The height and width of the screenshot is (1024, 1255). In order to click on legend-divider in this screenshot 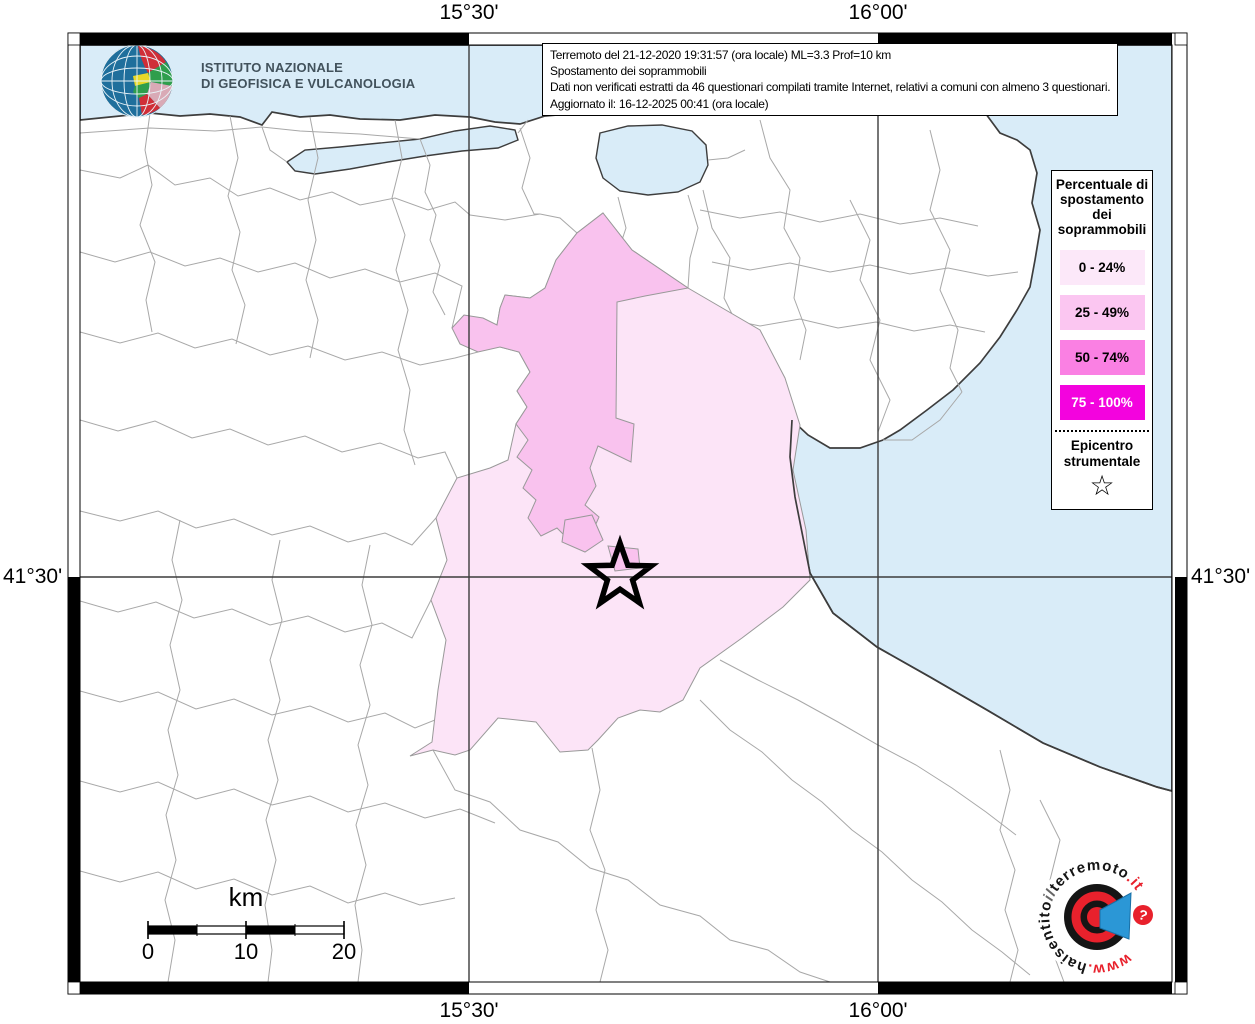, I will do `click(1102, 431)`.